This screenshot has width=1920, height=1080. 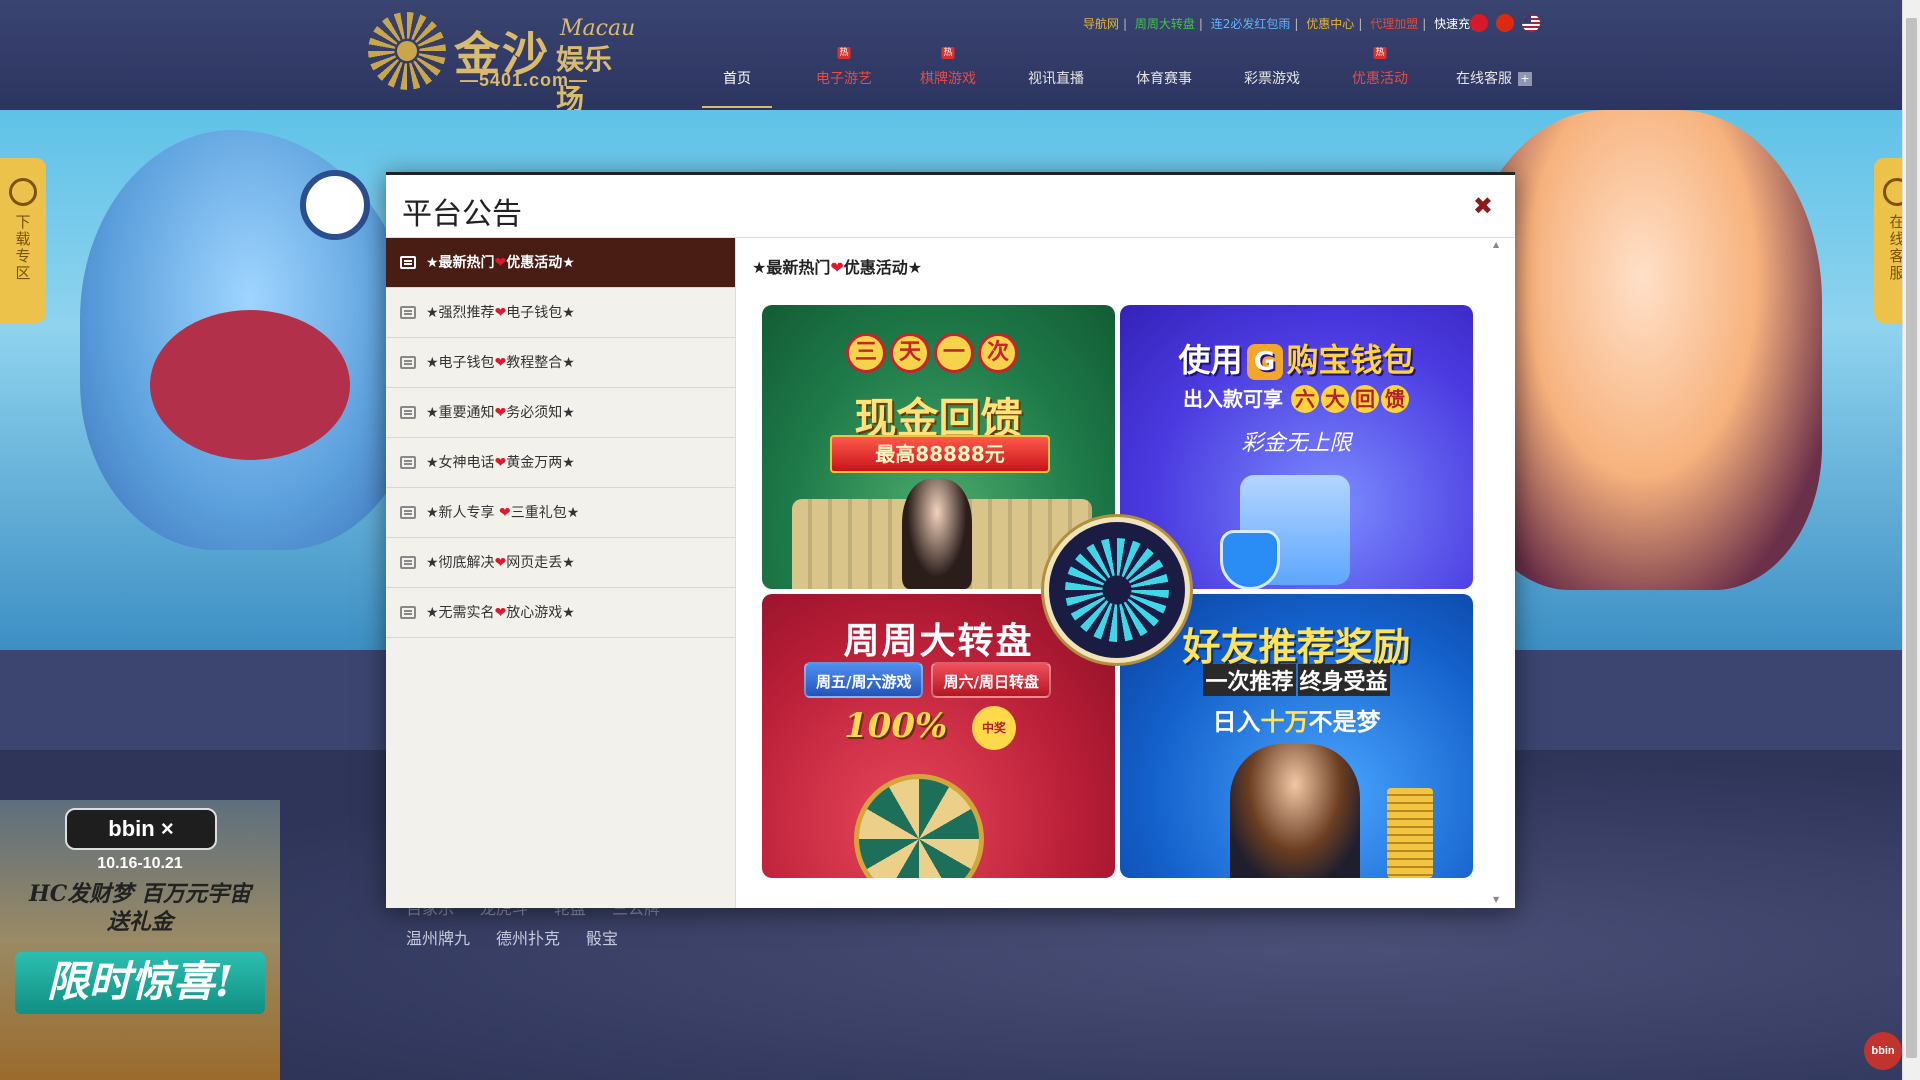 I want to click on left-floating-ad: bbin × 10.16-10.21 HC发财梦 百万元宇宙 送礼金 限时惊喜!, so click(x=140, y=940).